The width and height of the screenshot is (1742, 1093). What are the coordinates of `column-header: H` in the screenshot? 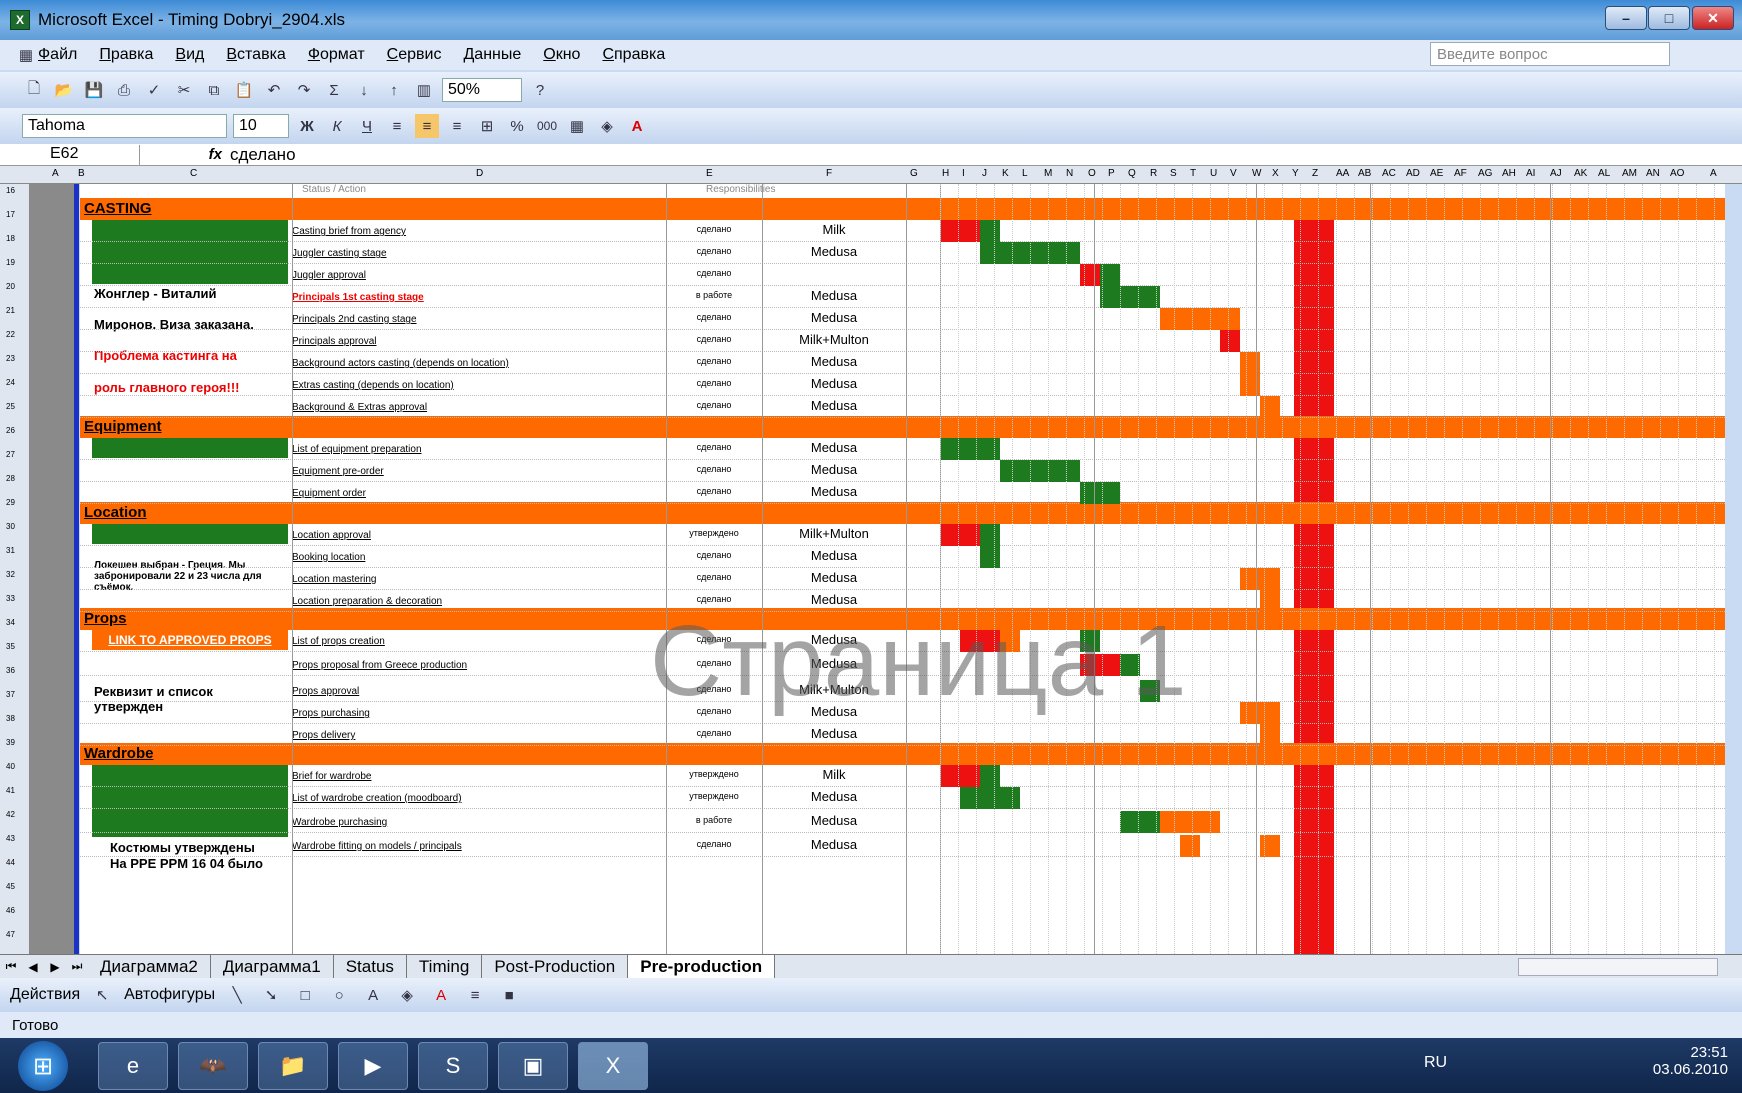 It's located at (945, 173).